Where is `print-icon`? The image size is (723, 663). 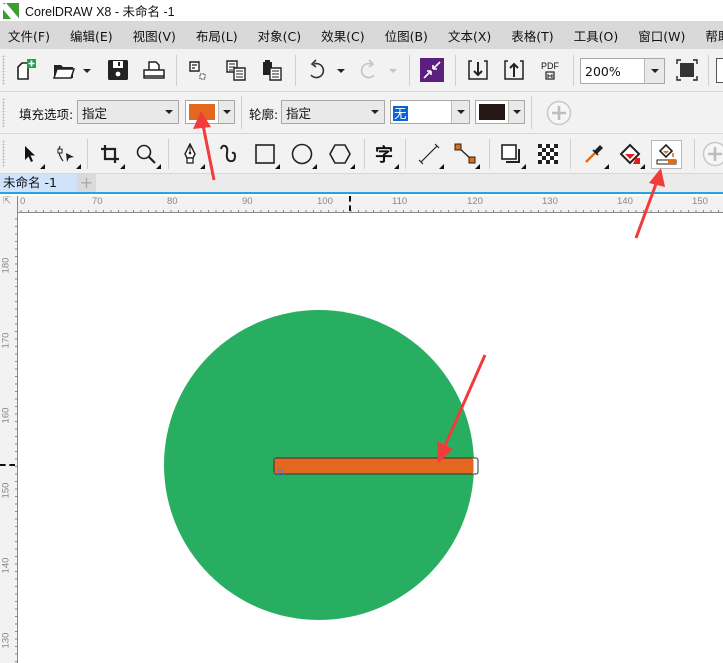
print-icon is located at coordinates (154, 70).